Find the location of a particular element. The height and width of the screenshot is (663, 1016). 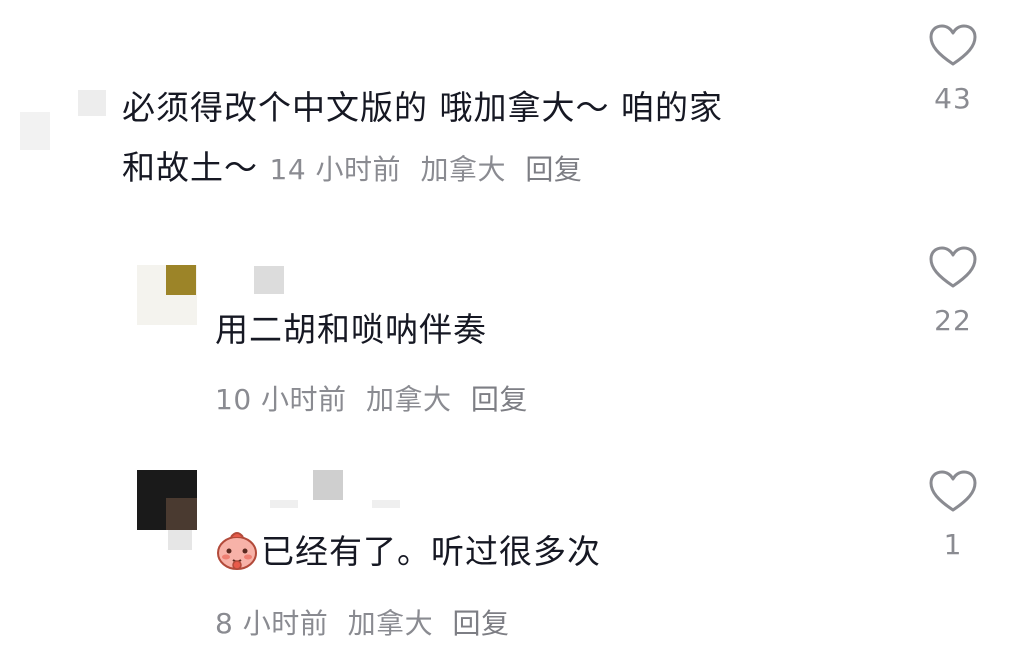

comment-text-line: 必须得改个中文版的 哦加拿大～ 咱的家 is located at coordinates (422, 107).